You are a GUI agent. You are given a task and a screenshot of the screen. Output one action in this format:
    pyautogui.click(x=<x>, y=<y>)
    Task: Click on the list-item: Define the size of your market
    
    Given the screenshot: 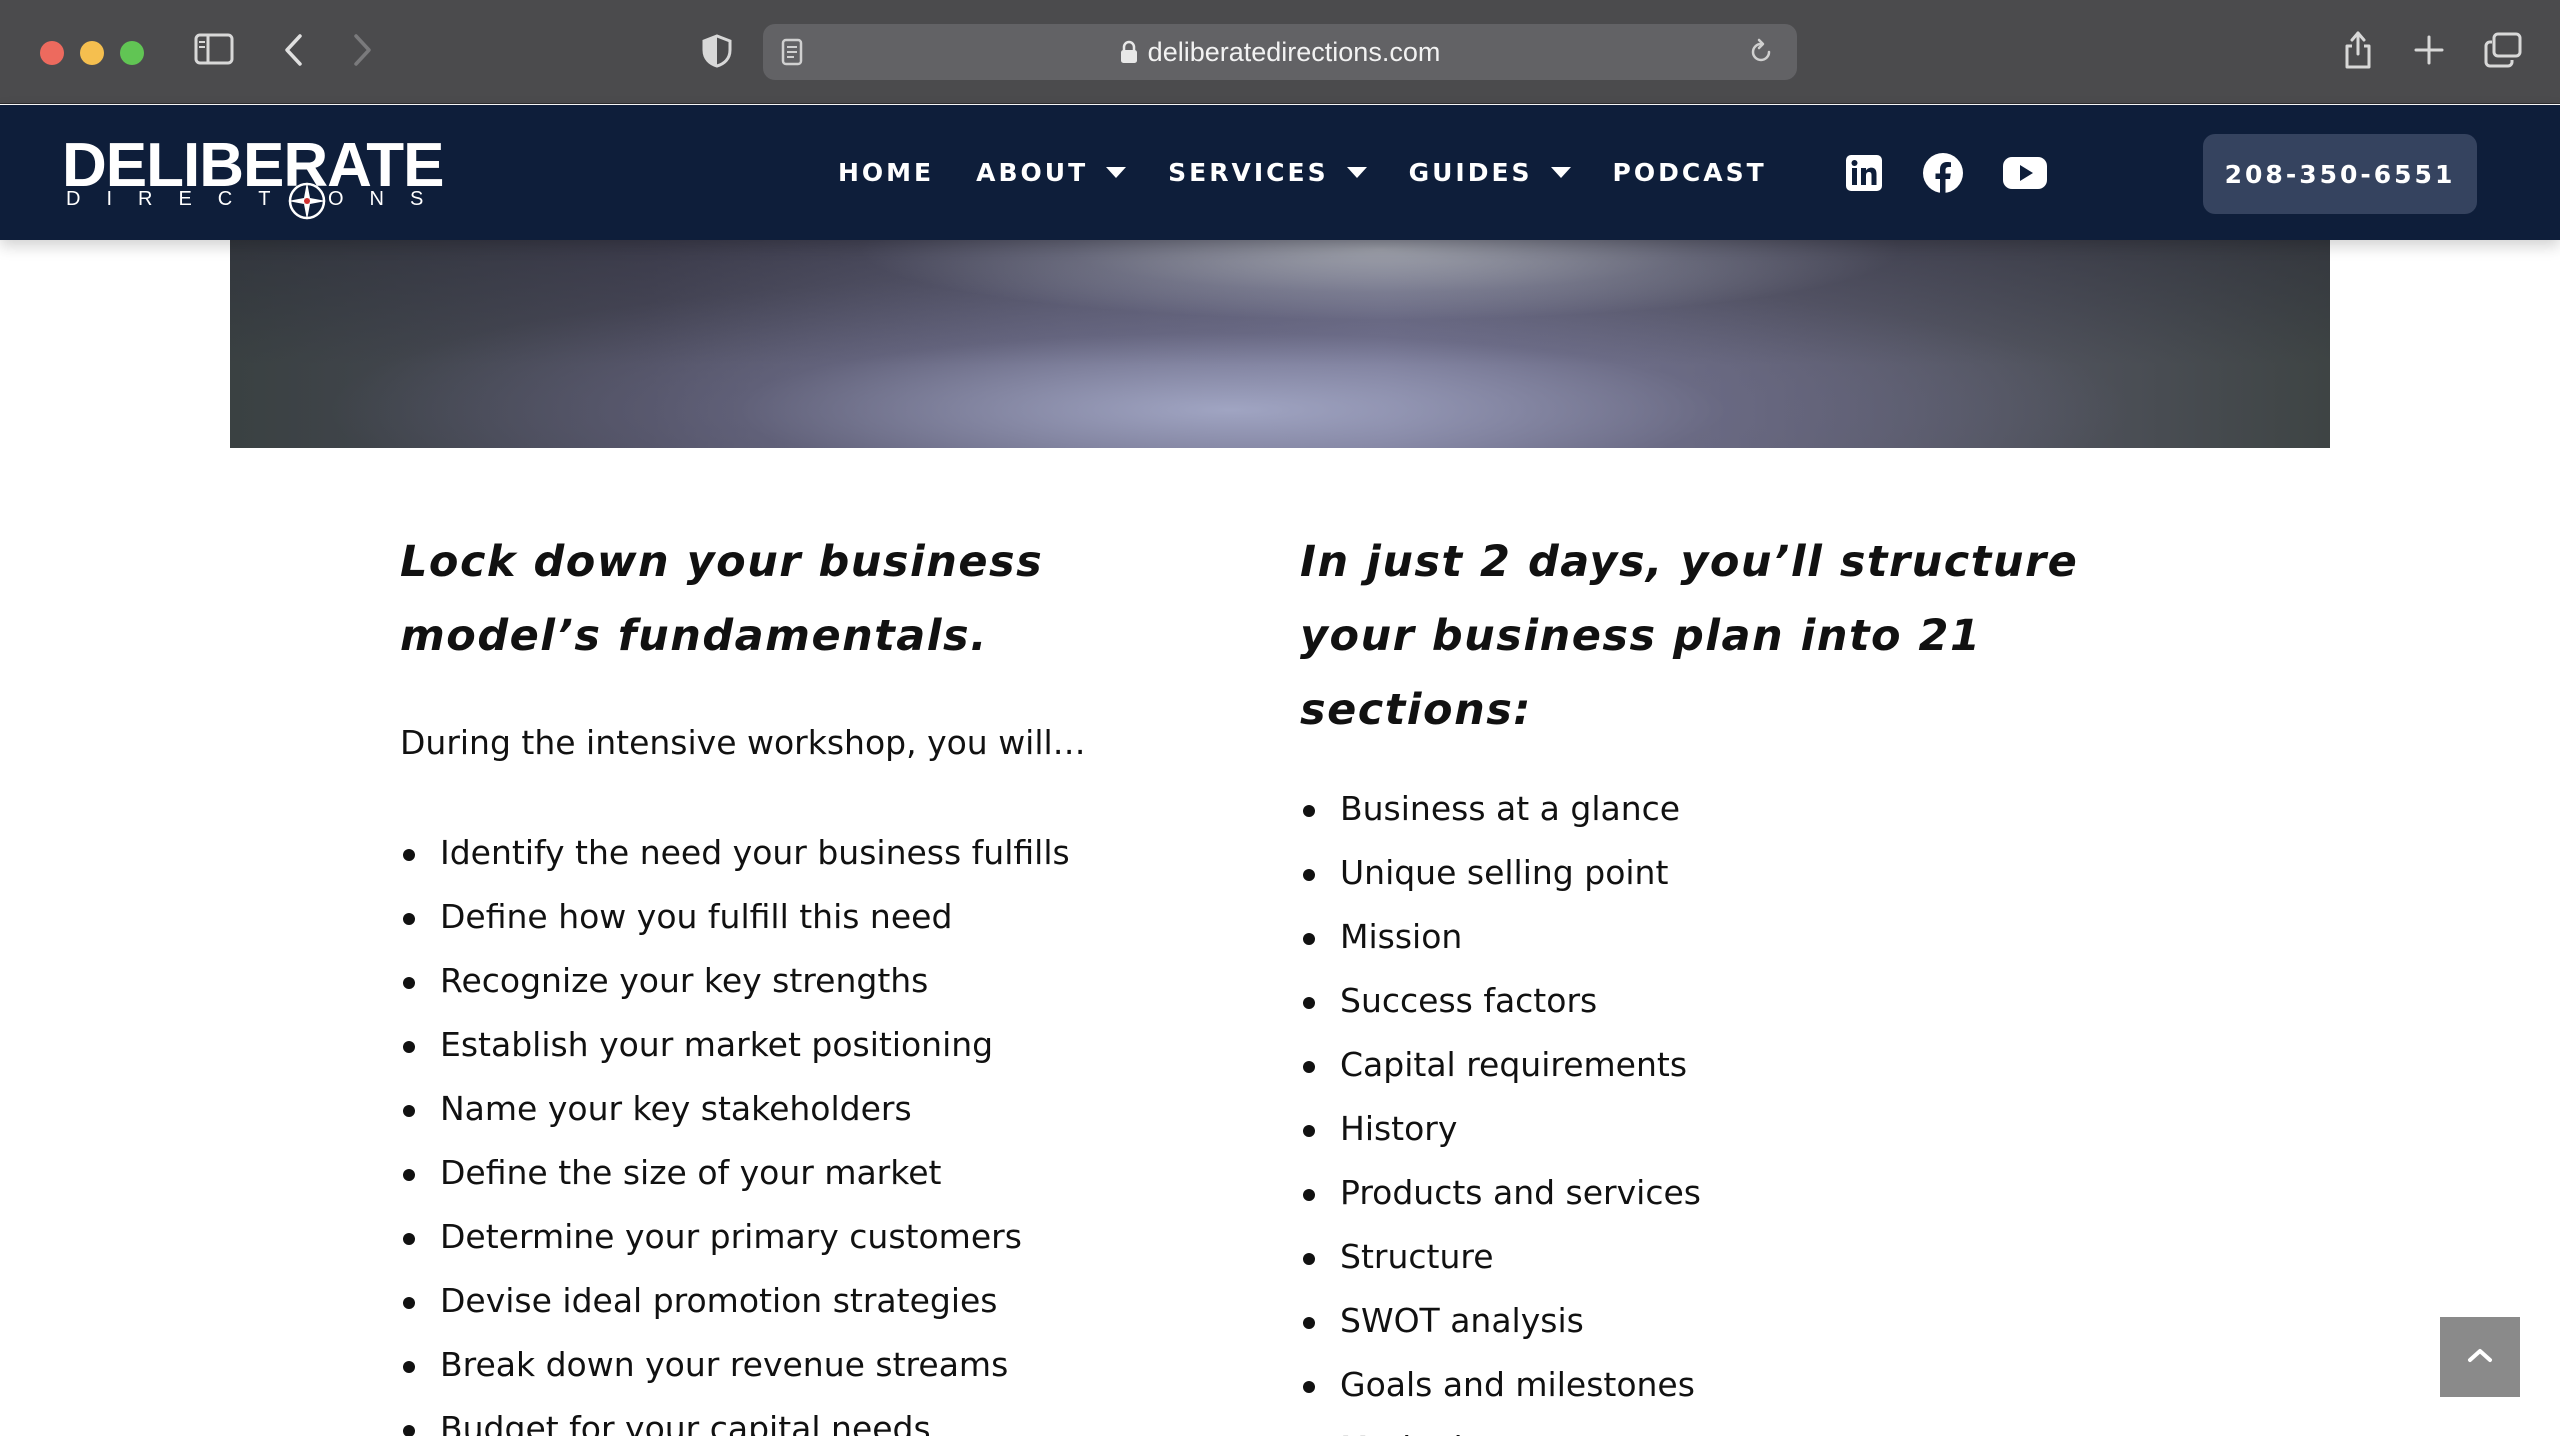 What is the action you would take?
    pyautogui.click(x=810, y=1173)
    